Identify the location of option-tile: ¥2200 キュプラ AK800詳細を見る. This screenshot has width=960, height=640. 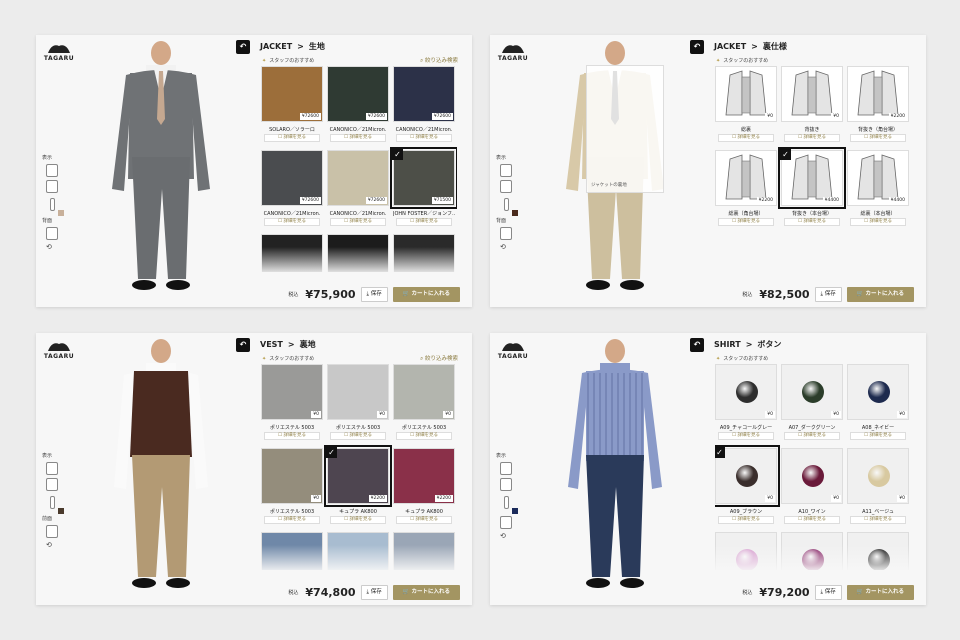
(424, 488).